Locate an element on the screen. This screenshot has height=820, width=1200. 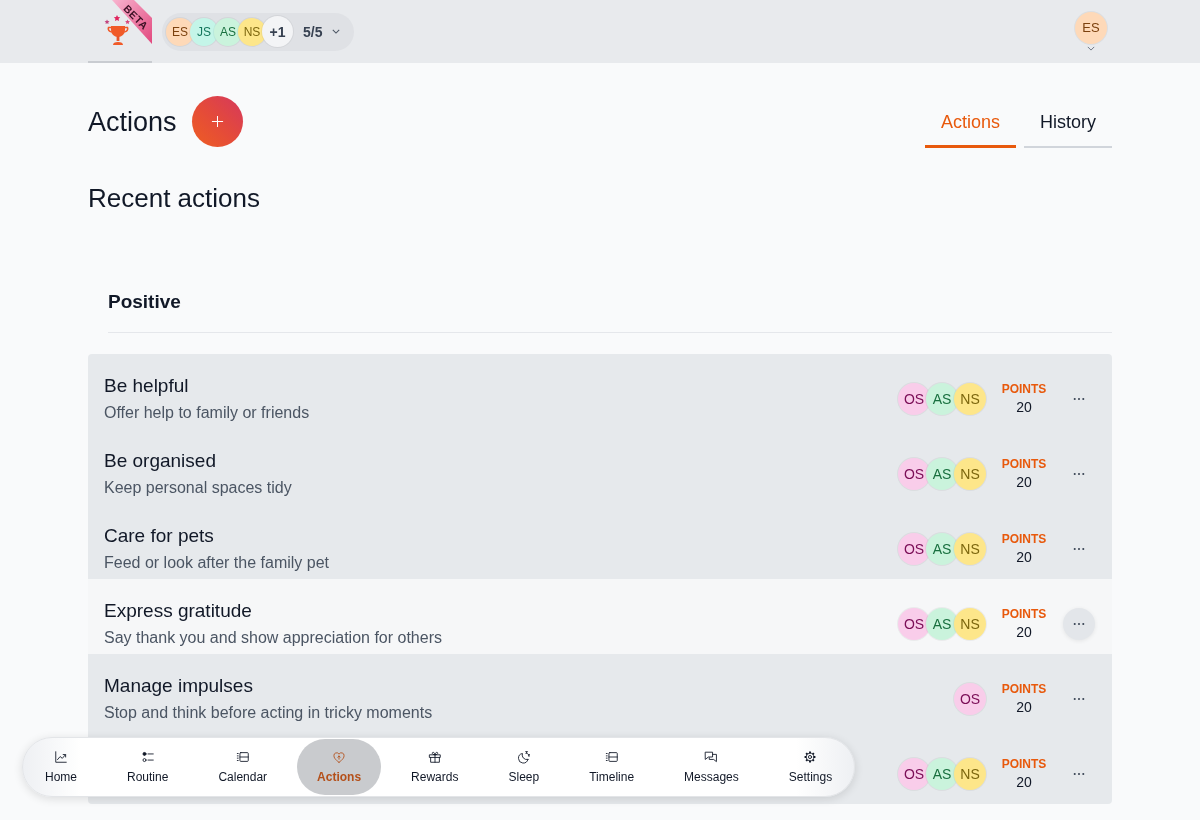
action-description: Say thank you and show appreciation for others is located at coordinates (273, 638).